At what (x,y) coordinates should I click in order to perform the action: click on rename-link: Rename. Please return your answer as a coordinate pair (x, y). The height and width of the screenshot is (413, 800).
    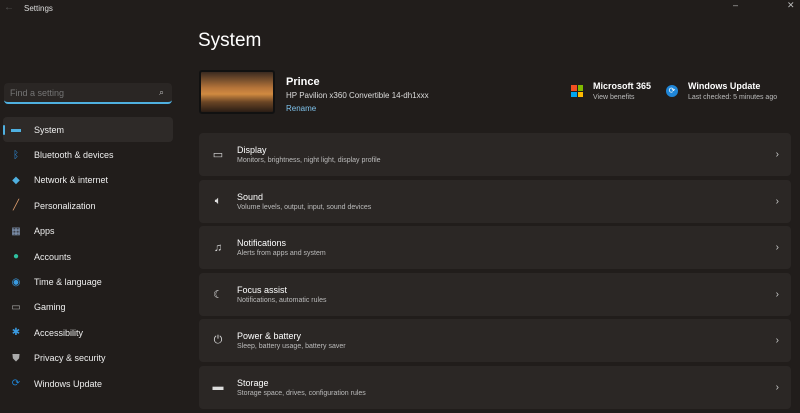
    Looking at the image, I should click on (301, 108).